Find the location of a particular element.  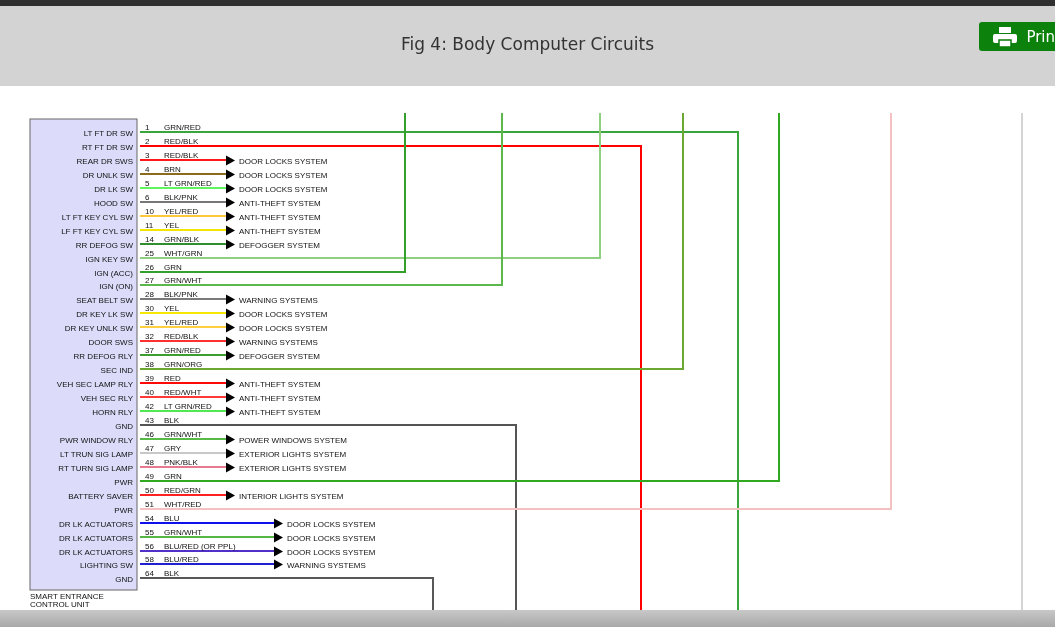

wire-number: 46 is located at coordinates (149, 434).